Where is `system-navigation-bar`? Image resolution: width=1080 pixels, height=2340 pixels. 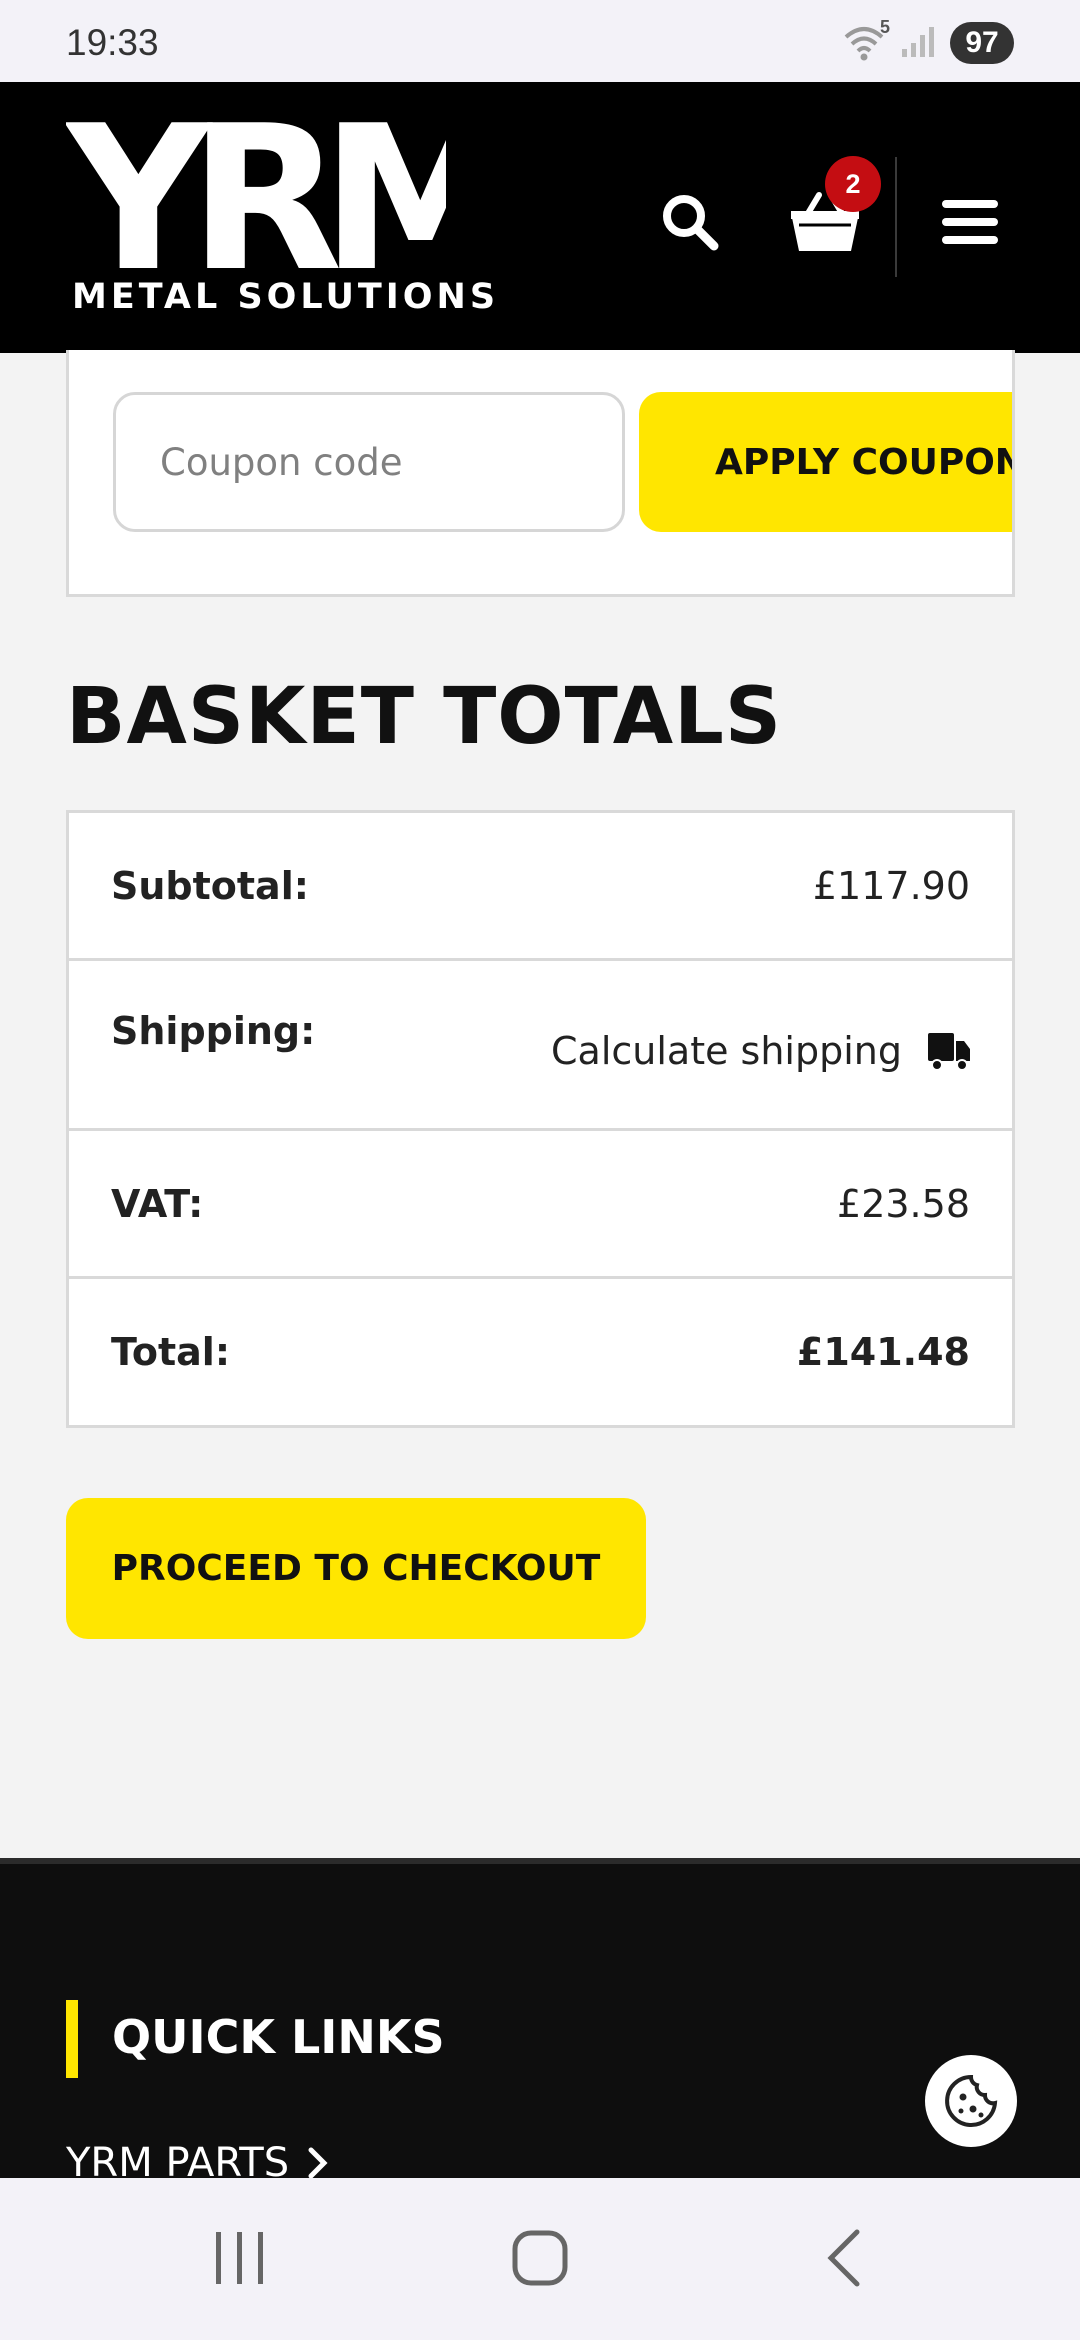
system-navigation-bar is located at coordinates (540, 2259).